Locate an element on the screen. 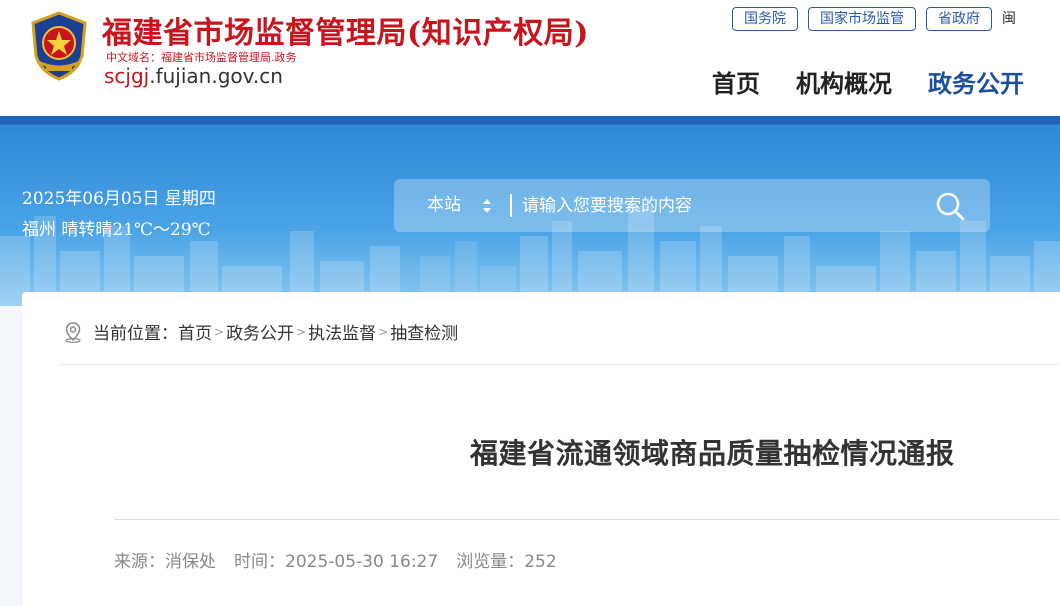 The width and height of the screenshot is (1060, 606). nav-organization: 机构概况 is located at coordinates (844, 81).